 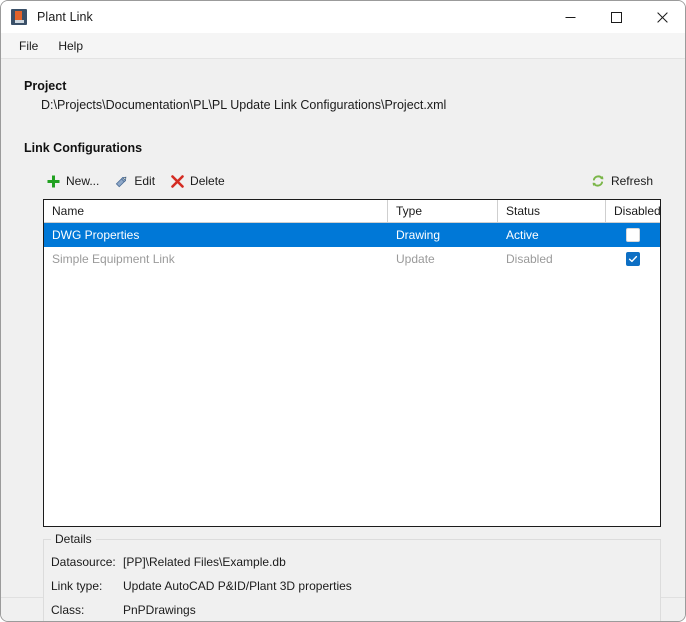 I want to click on cell-name: Simple Equipment Link, so click(x=113, y=259).